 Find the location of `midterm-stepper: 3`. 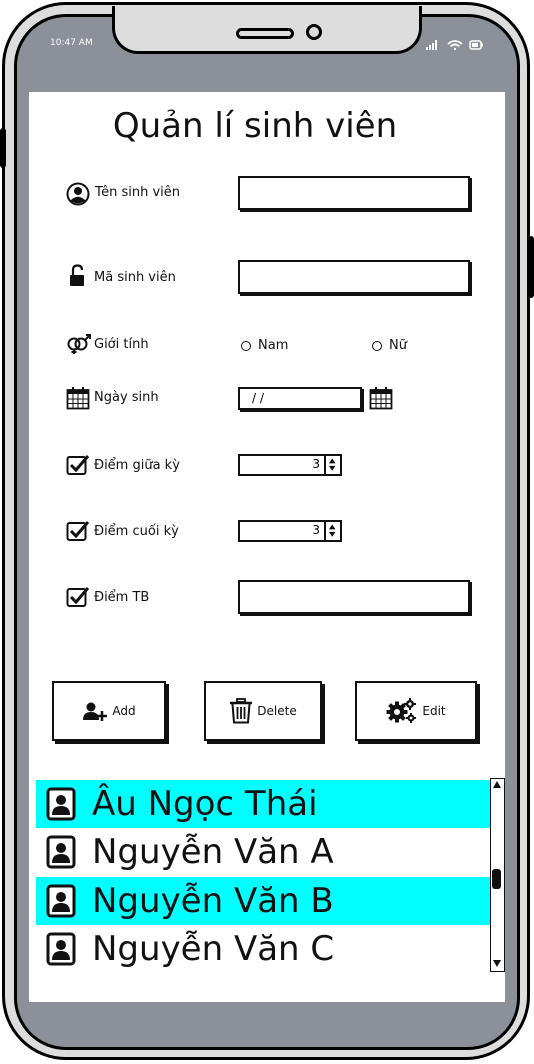

midterm-stepper: 3 is located at coordinates (290, 465).